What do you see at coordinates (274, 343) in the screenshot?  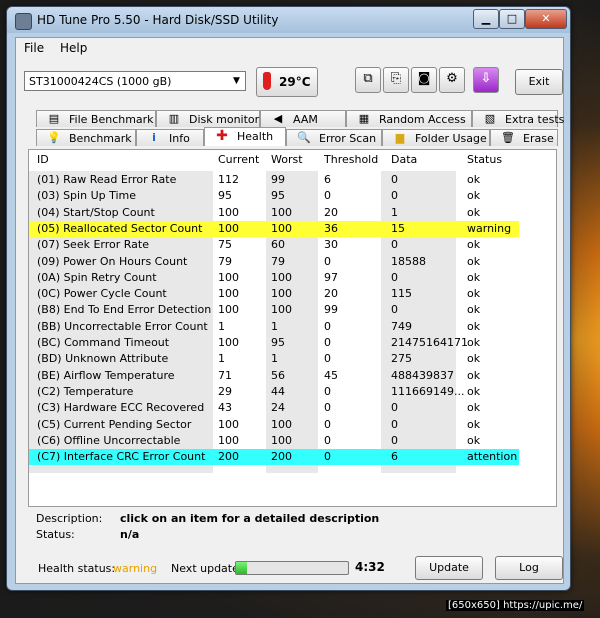 I see `table-row: (BC) Command Timeout 100 95 0 21475164171 ok` at bounding box center [274, 343].